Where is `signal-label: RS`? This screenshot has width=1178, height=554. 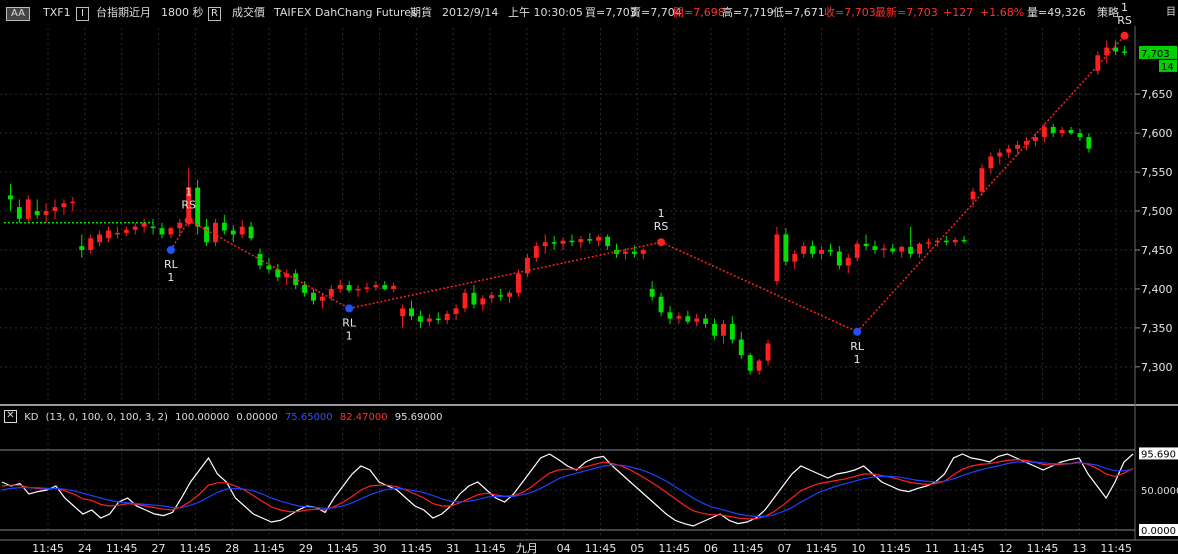
signal-label: RS is located at coordinates (1124, 20).